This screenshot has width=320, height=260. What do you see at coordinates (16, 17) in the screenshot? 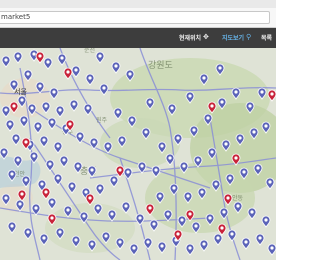
I see `url-text: market5` at bounding box center [16, 17].